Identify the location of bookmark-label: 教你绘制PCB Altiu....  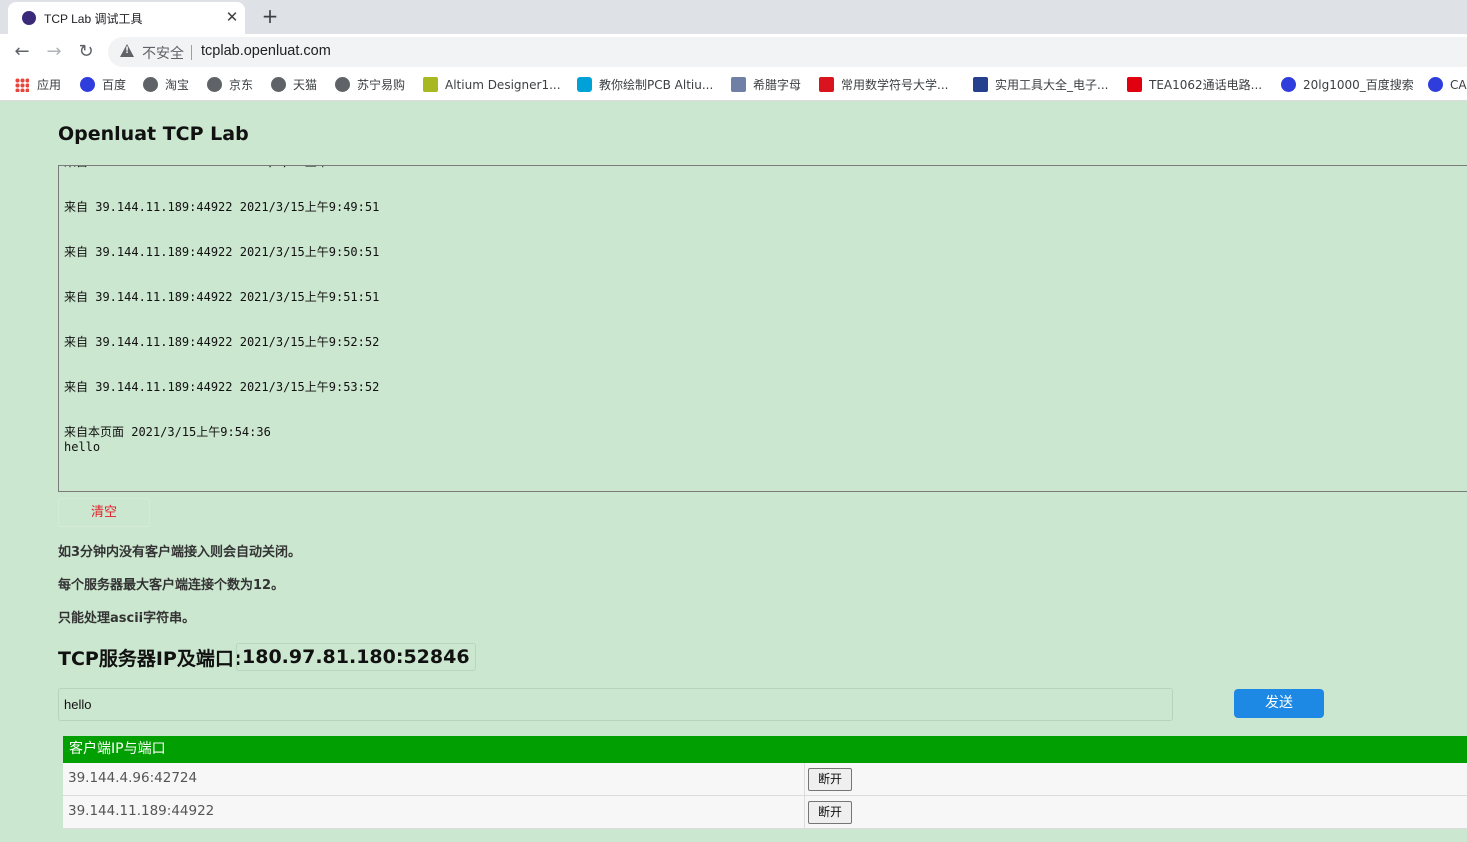
(656, 85).